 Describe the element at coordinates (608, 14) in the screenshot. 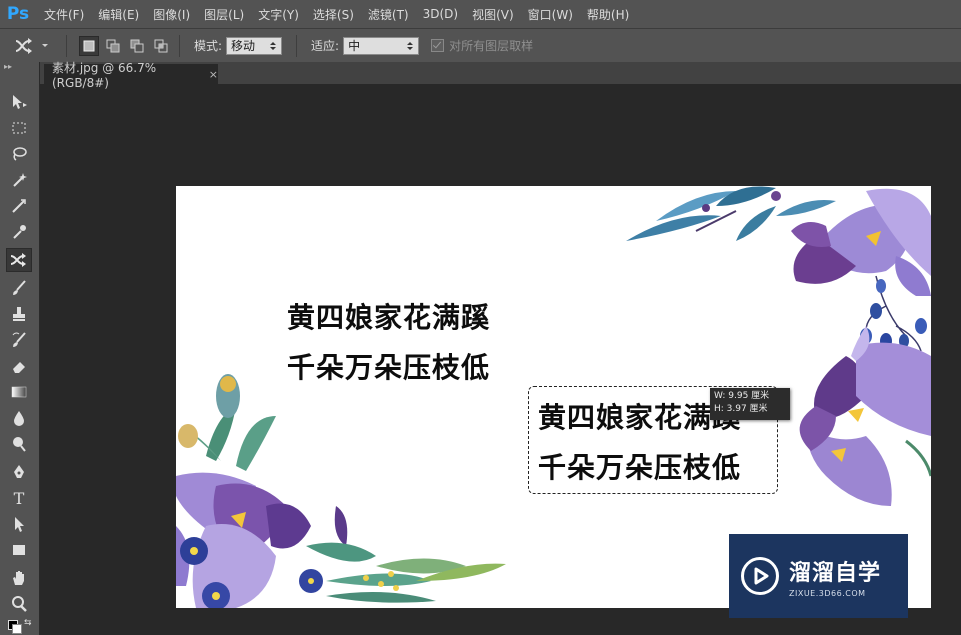

I see `menu-help: 帮助(H)` at that location.